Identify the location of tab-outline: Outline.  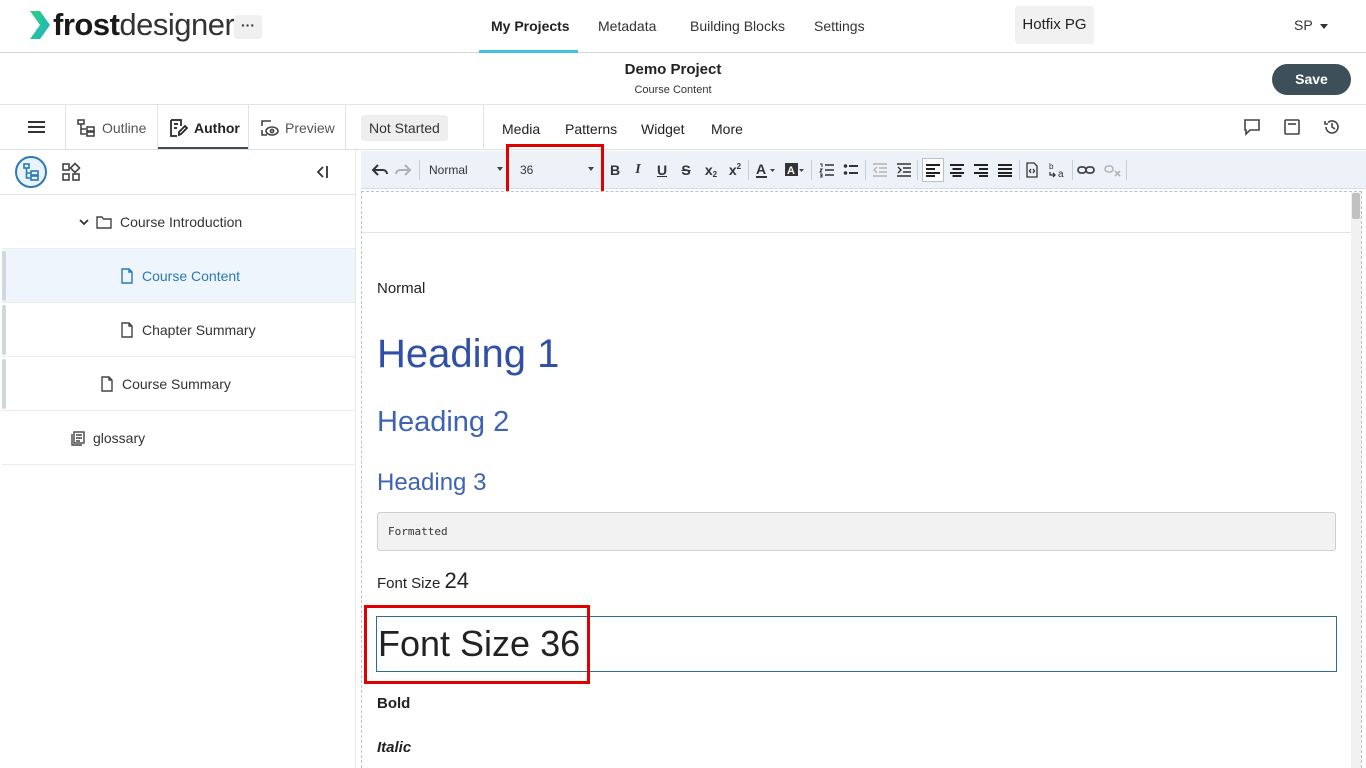
(111, 127).